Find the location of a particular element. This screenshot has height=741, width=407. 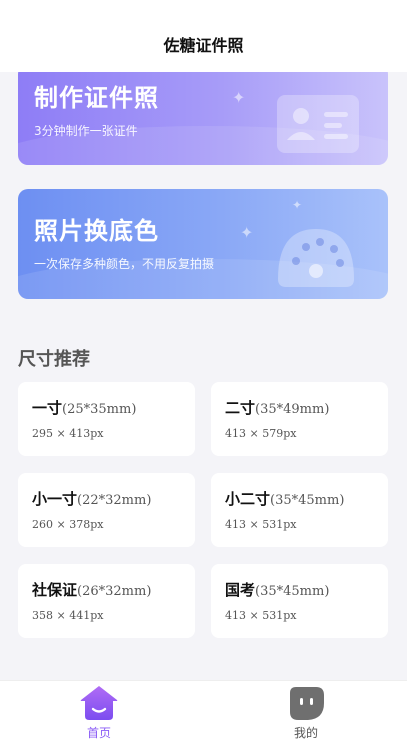

size-spec: (26*32mm) is located at coordinates (114, 591).